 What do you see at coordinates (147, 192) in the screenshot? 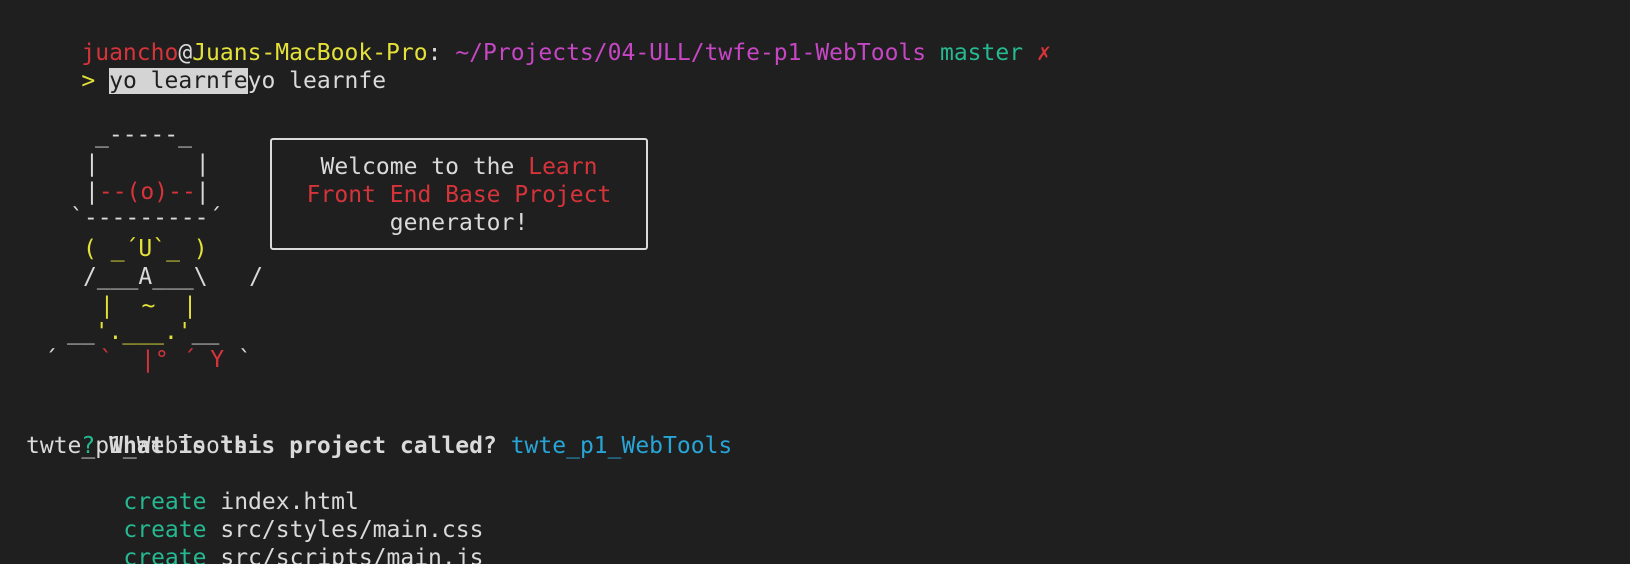
I see `robot-line-3: |--(o)--|` at bounding box center [147, 192].